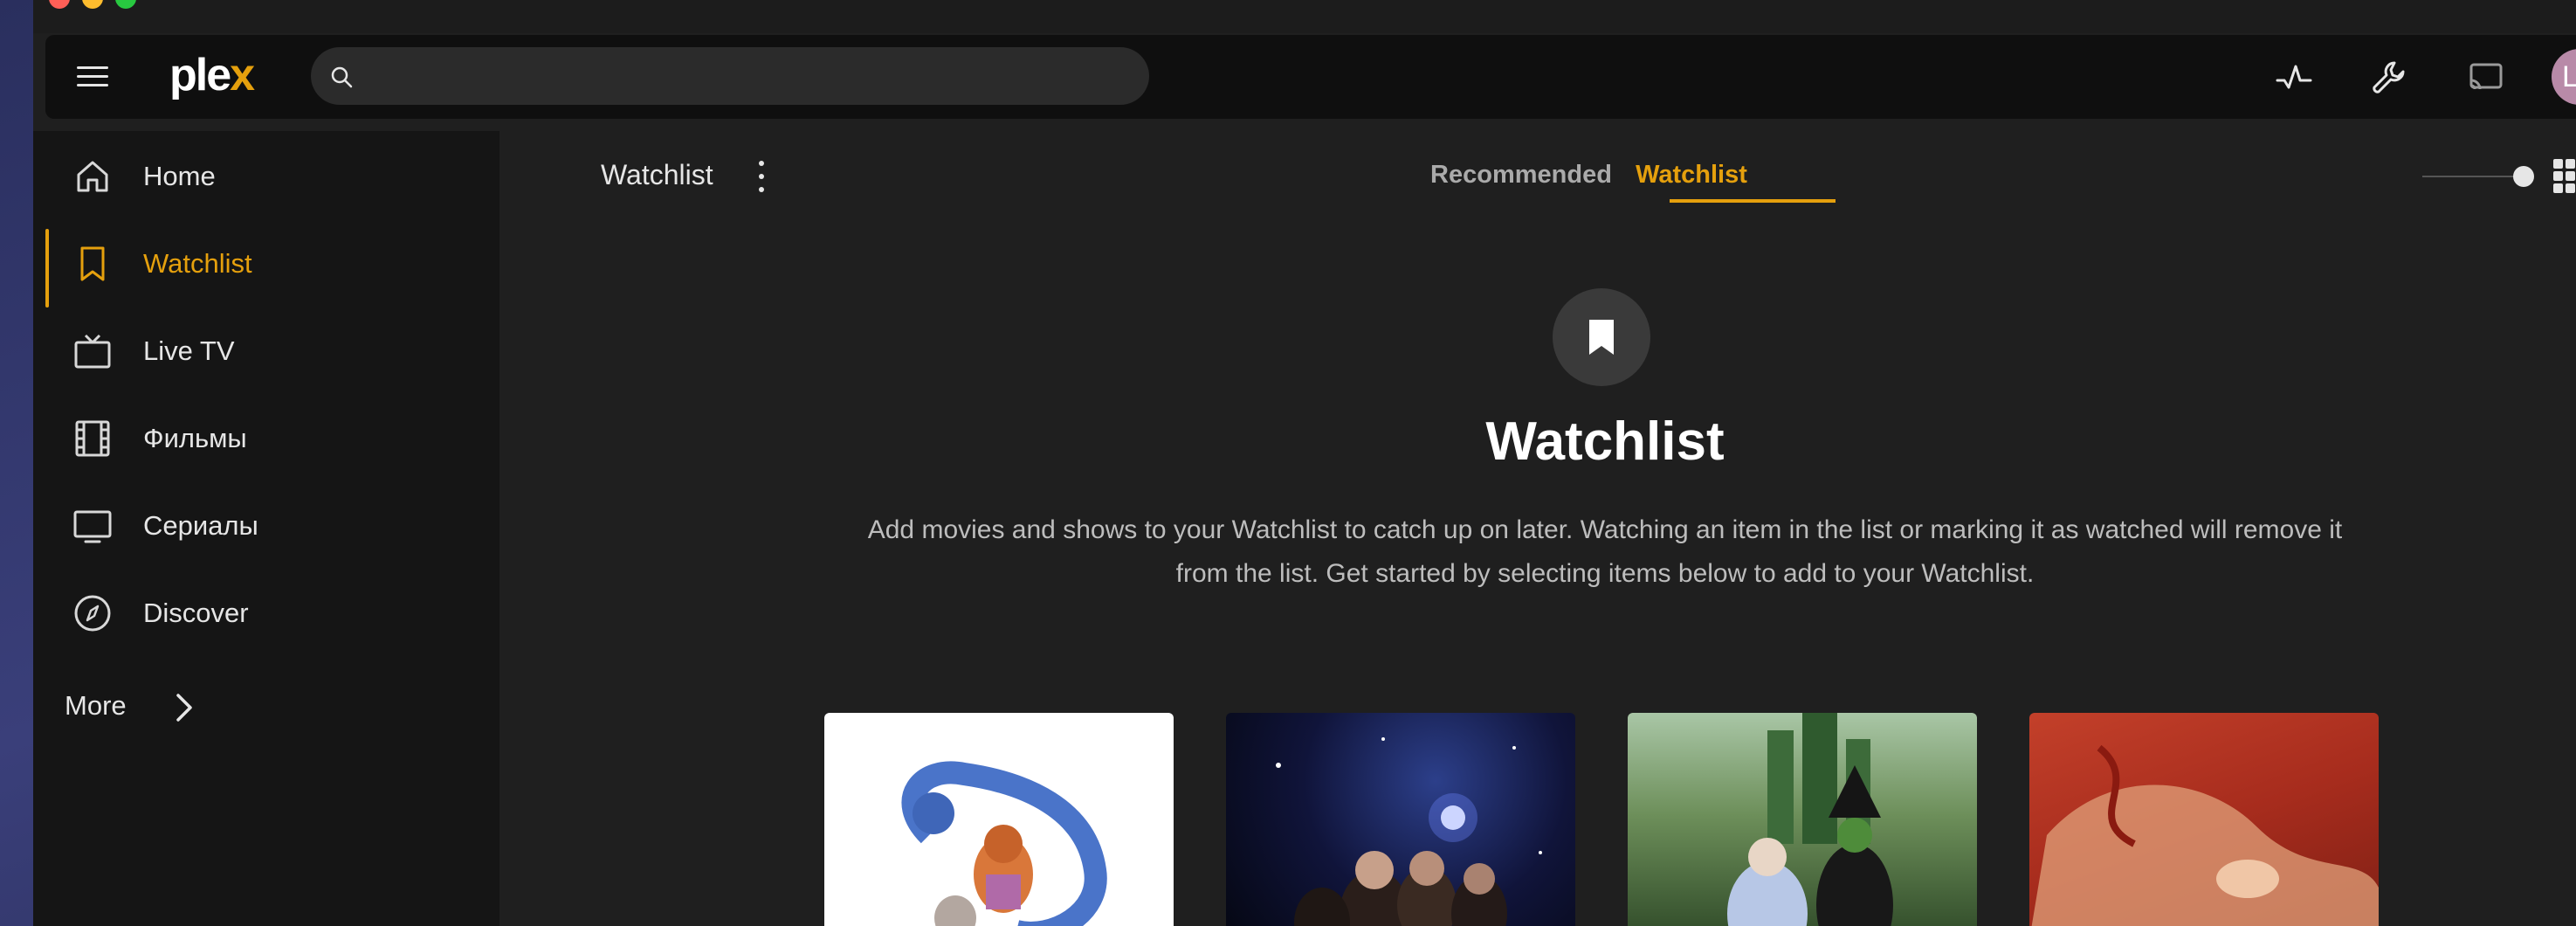 The width and height of the screenshot is (2576, 926). I want to click on grid-view-icon, so click(2564, 176).